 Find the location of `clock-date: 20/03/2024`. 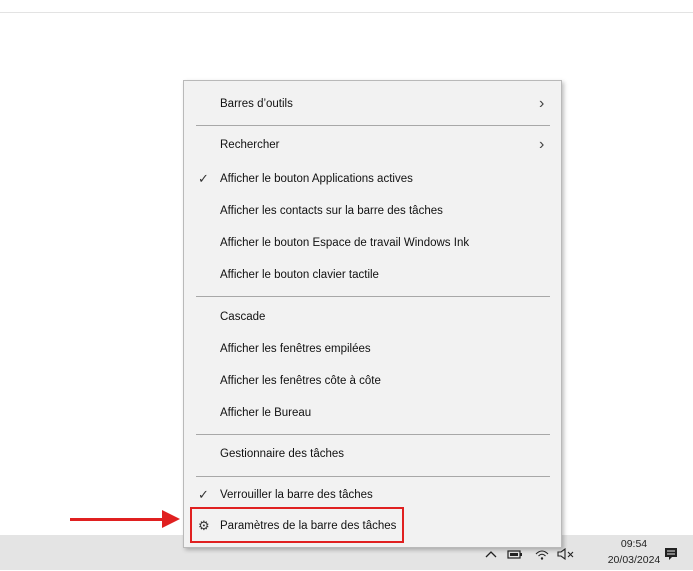

clock-date: 20/03/2024 is located at coordinates (634, 560).